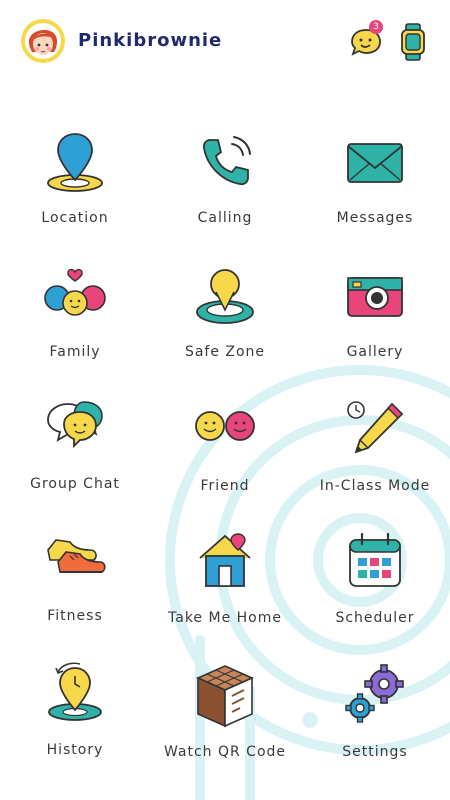 This screenshot has width=450, height=800. Describe the element at coordinates (366, 40) in the screenshot. I see `chat-notification-button: 3` at that location.